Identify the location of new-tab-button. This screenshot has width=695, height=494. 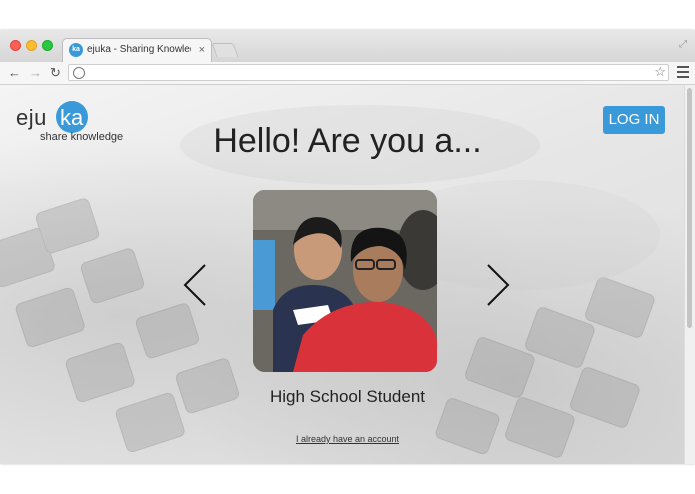
(225, 50).